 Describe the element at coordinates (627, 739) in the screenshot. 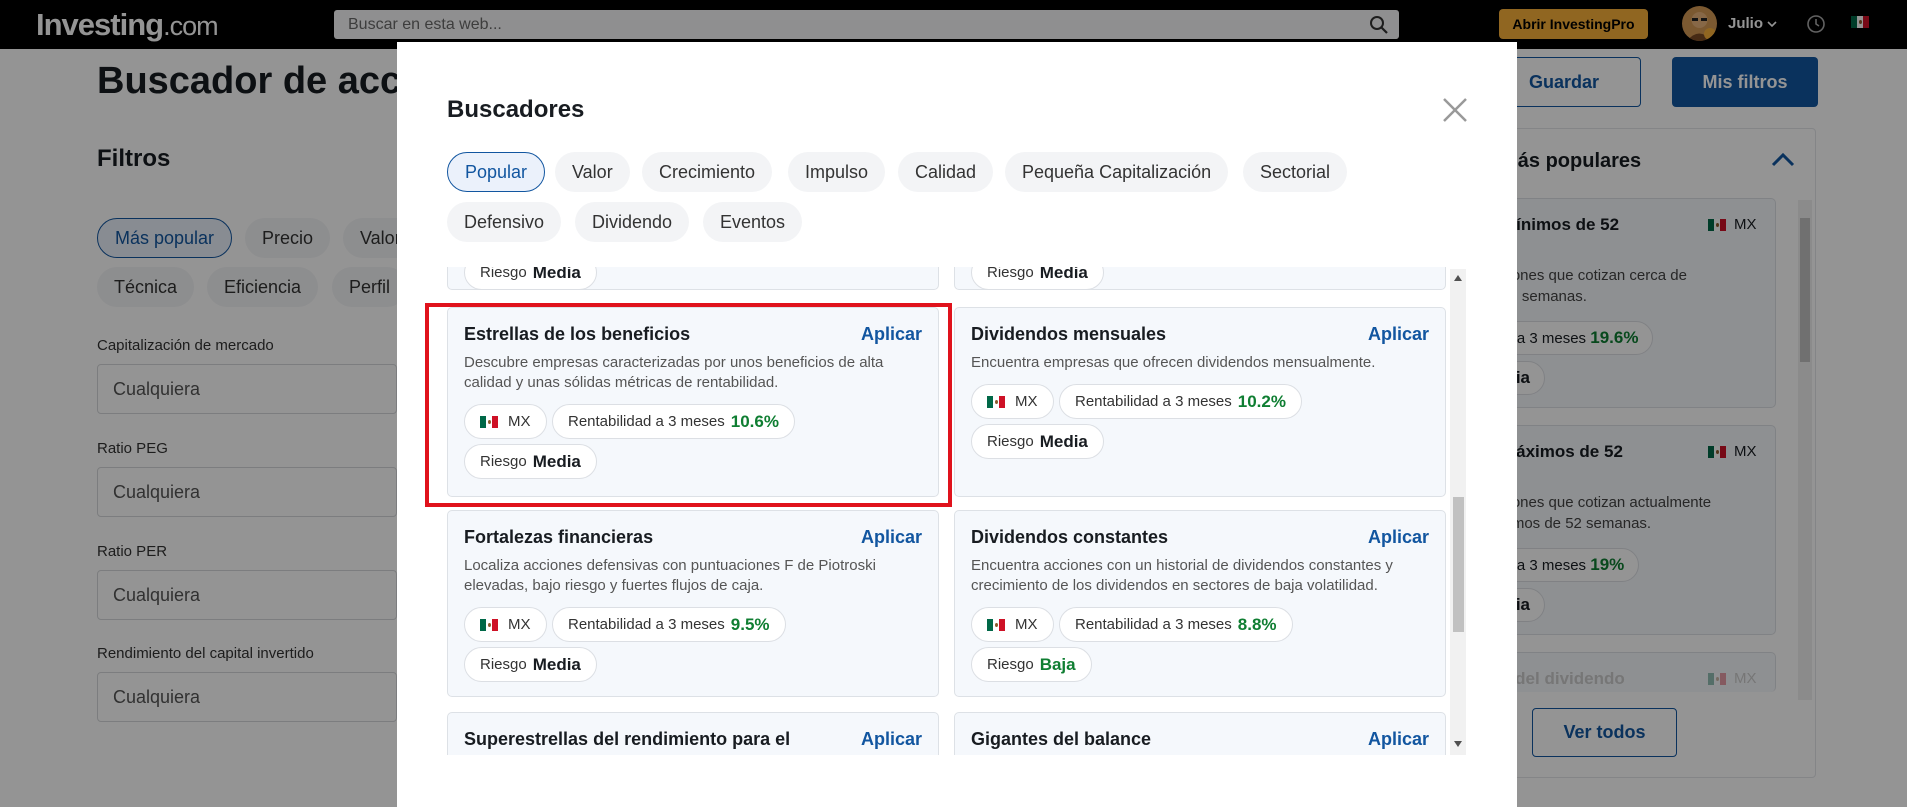

I see `card-title: Superestrellas del rendimiento para el` at that location.